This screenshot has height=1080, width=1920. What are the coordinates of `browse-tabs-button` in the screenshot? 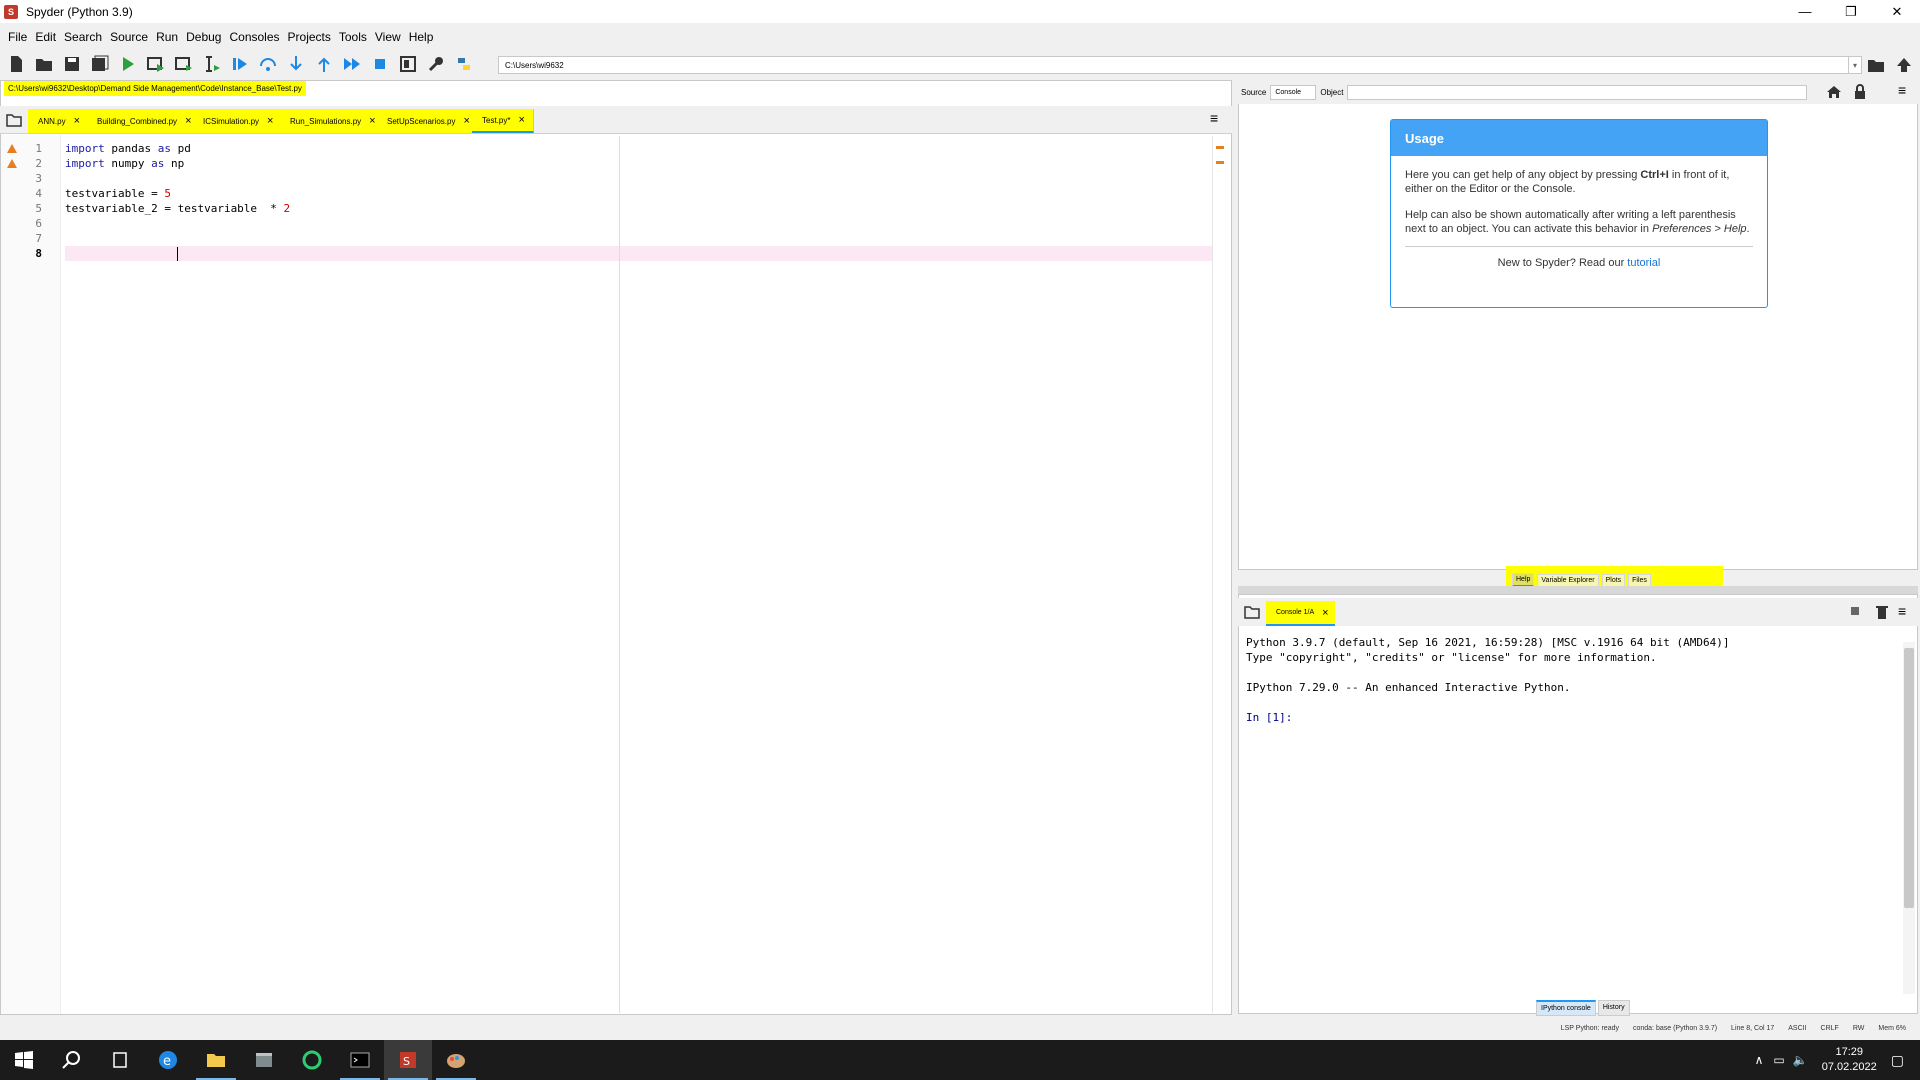 It's located at (14, 120).